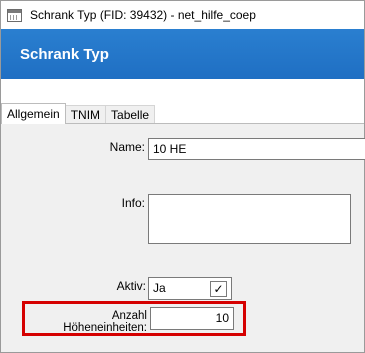 The width and height of the screenshot is (365, 353). What do you see at coordinates (249, 219) in the screenshot?
I see `info-textarea` at bounding box center [249, 219].